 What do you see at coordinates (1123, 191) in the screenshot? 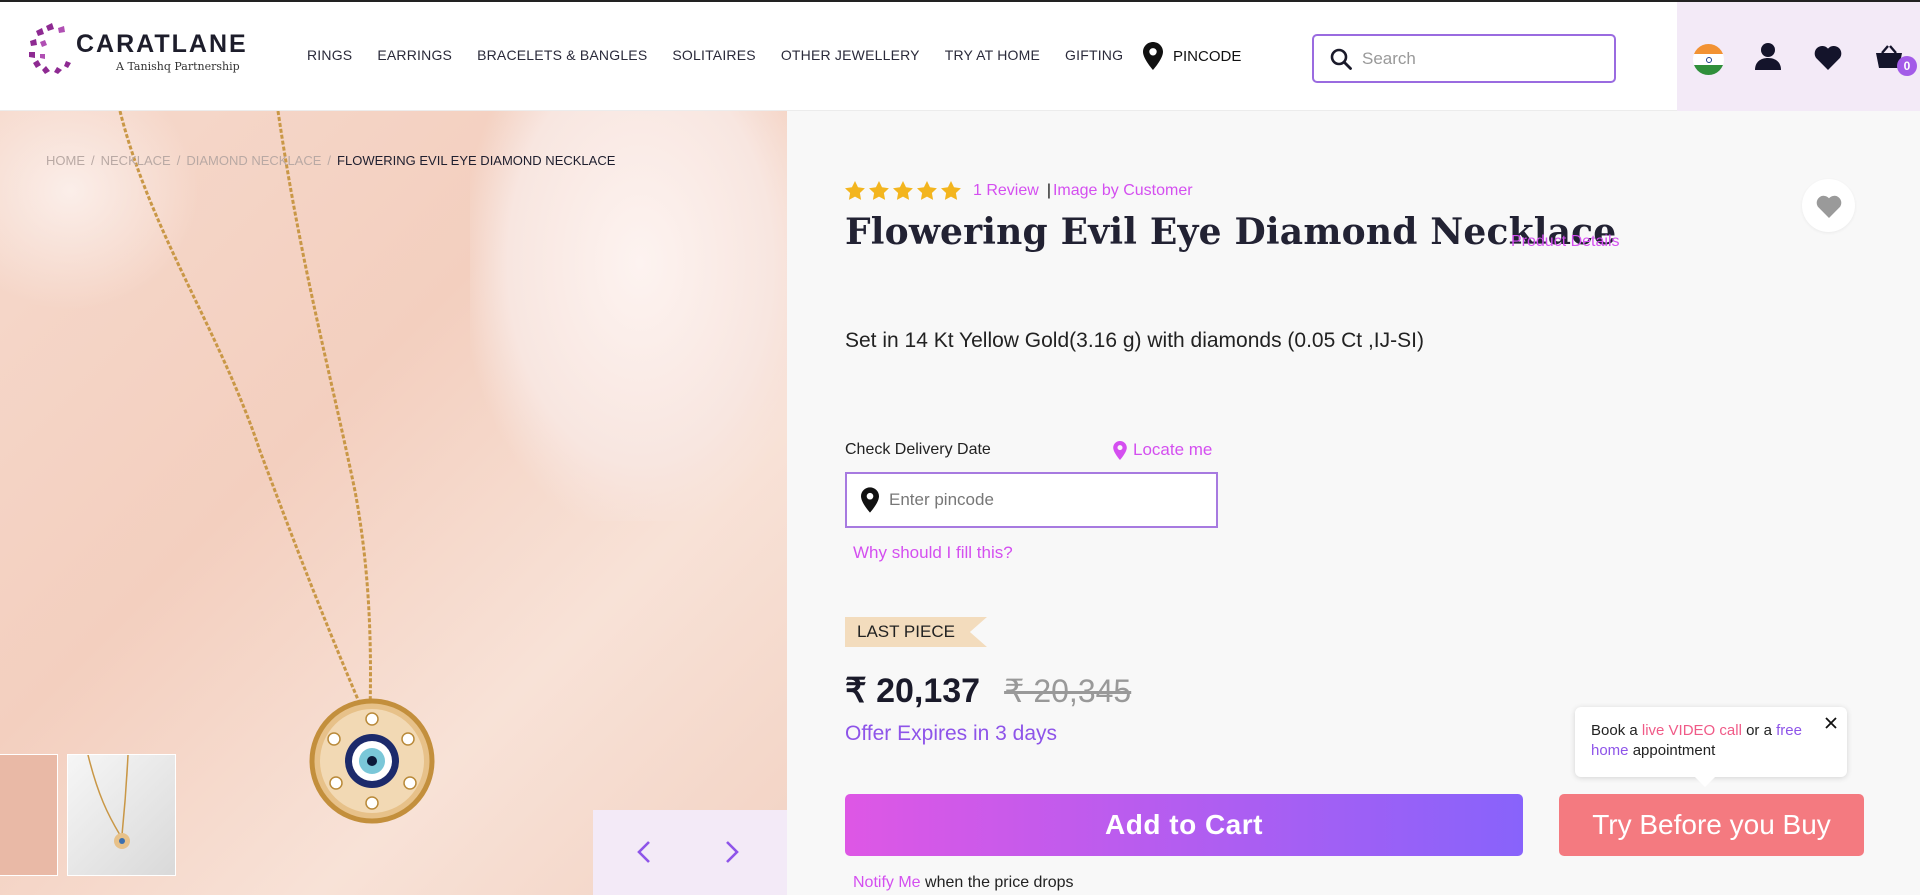
I see `image-by-customer-link: Image by Customer` at bounding box center [1123, 191].